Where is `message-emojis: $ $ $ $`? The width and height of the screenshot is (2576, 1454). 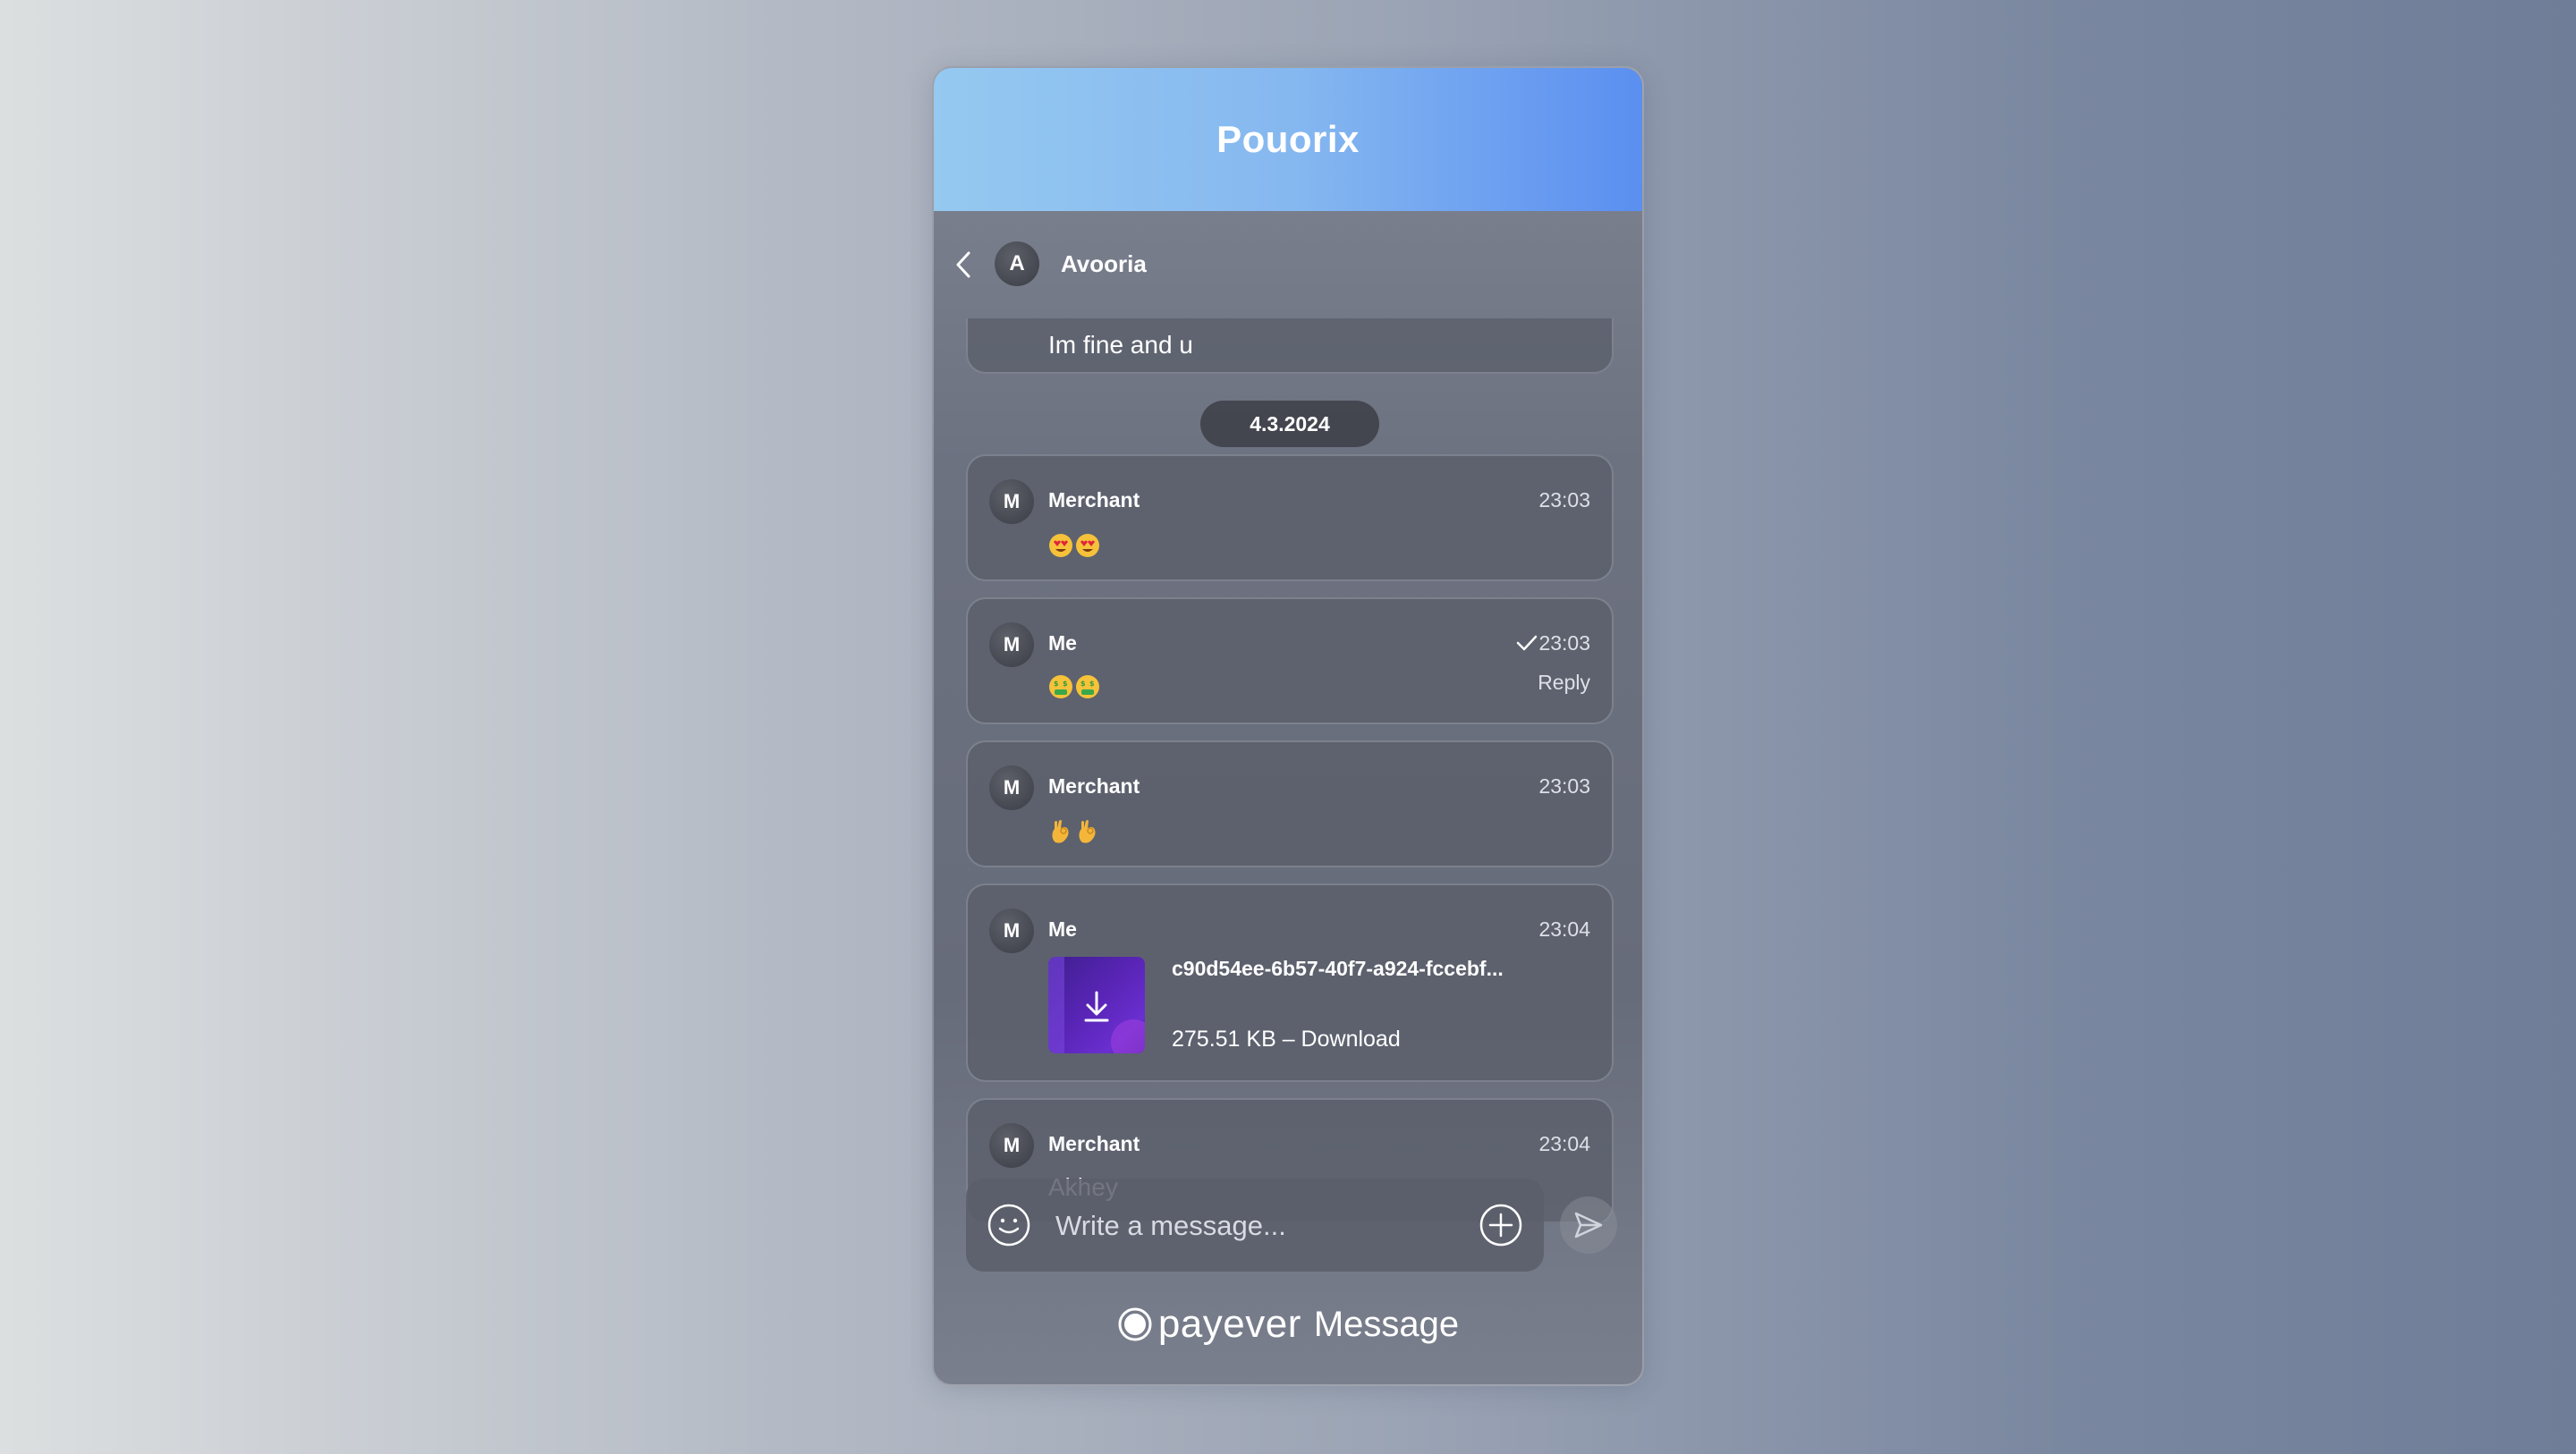 message-emojis: $ $ $ $ is located at coordinates (1074, 686).